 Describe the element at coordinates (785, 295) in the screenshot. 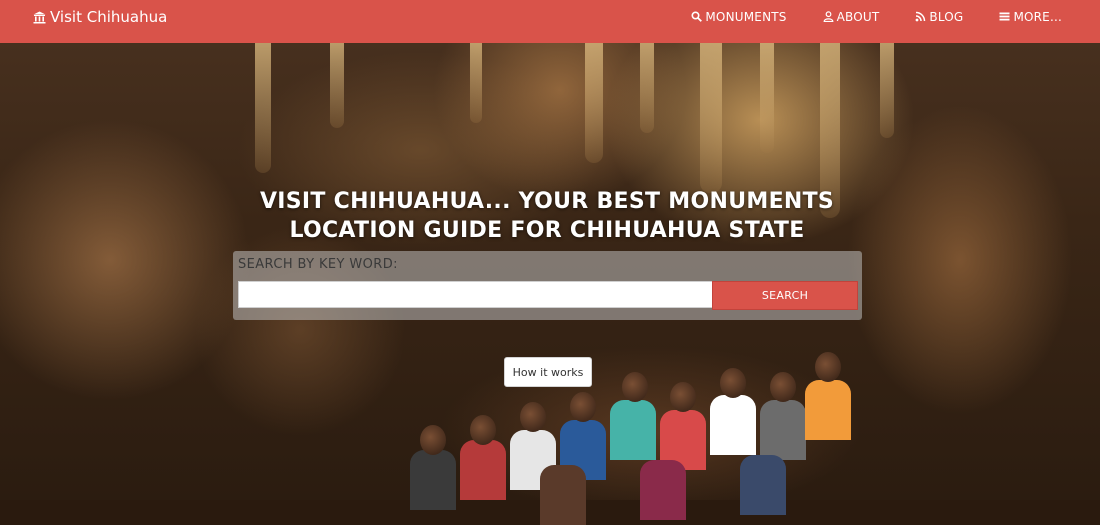

I see `search-button: SEARCH` at that location.